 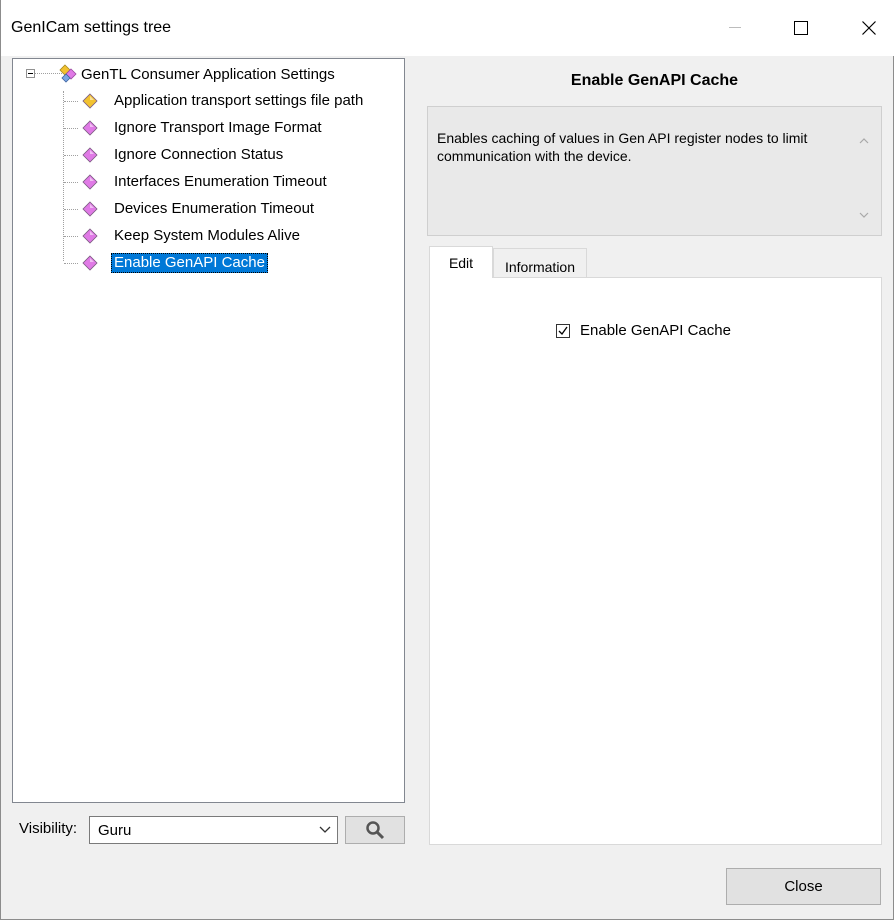 What do you see at coordinates (540, 263) in the screenshot?
I see `tab-information: Information` at bounding box center [540, 263].